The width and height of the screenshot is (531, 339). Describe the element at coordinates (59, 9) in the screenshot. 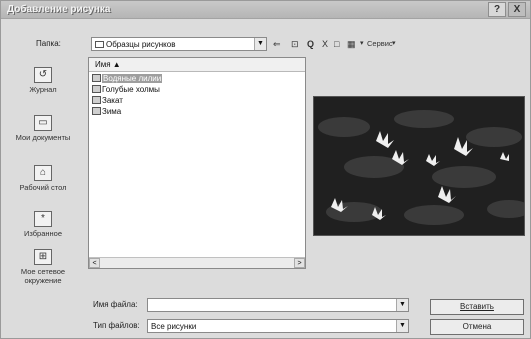

I see `dialog-title: Добавление рисунка` at that location.